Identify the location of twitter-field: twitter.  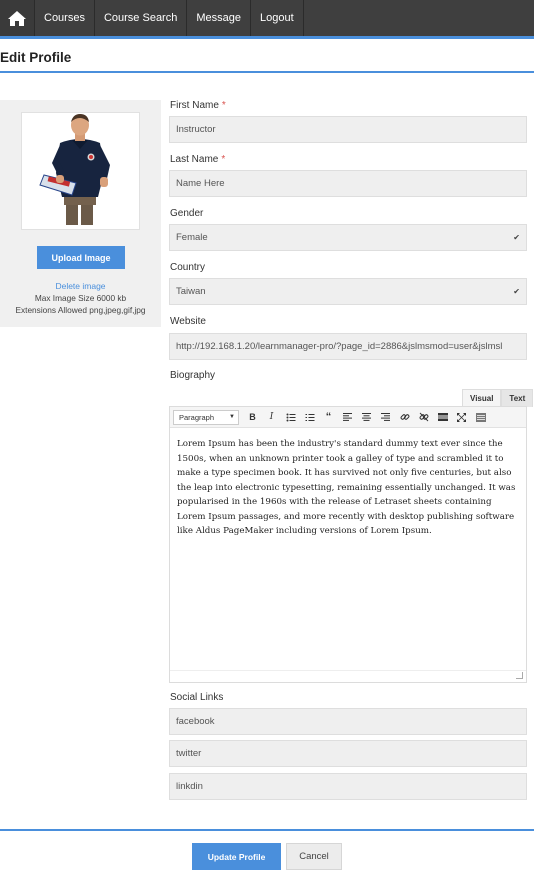
(348, 753).